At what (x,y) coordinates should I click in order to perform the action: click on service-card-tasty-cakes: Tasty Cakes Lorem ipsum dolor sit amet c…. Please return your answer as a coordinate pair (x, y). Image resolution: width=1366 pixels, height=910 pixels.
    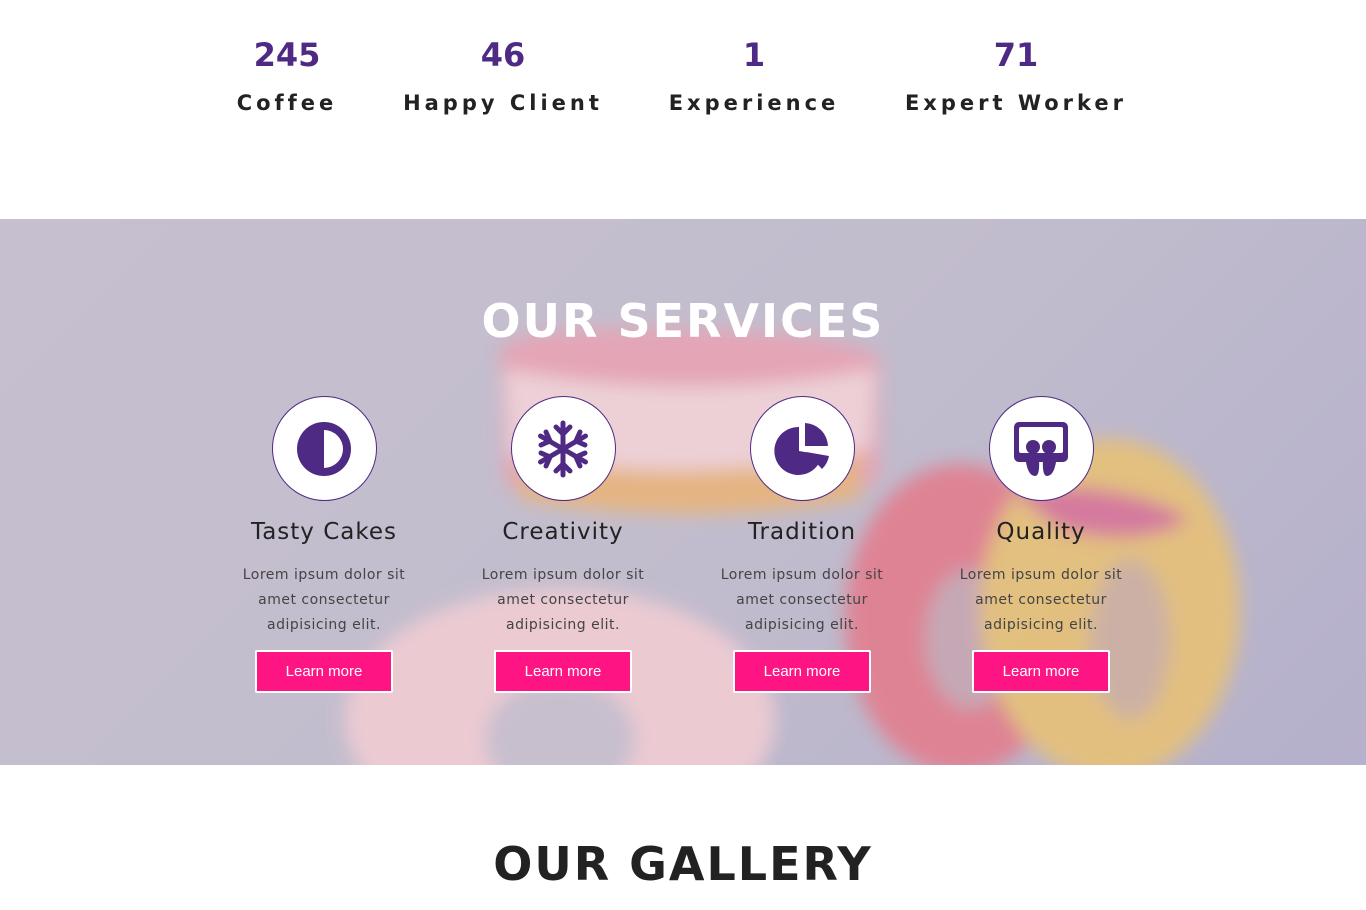
    Looking at the image, I should click on (324, 544).